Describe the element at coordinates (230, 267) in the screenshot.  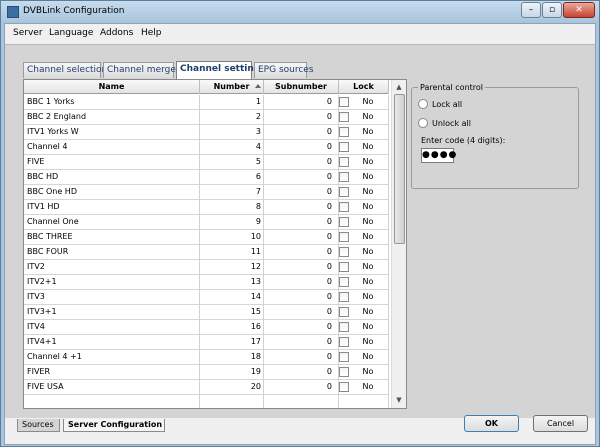
I see `channel-number-cell: 12` at that location.